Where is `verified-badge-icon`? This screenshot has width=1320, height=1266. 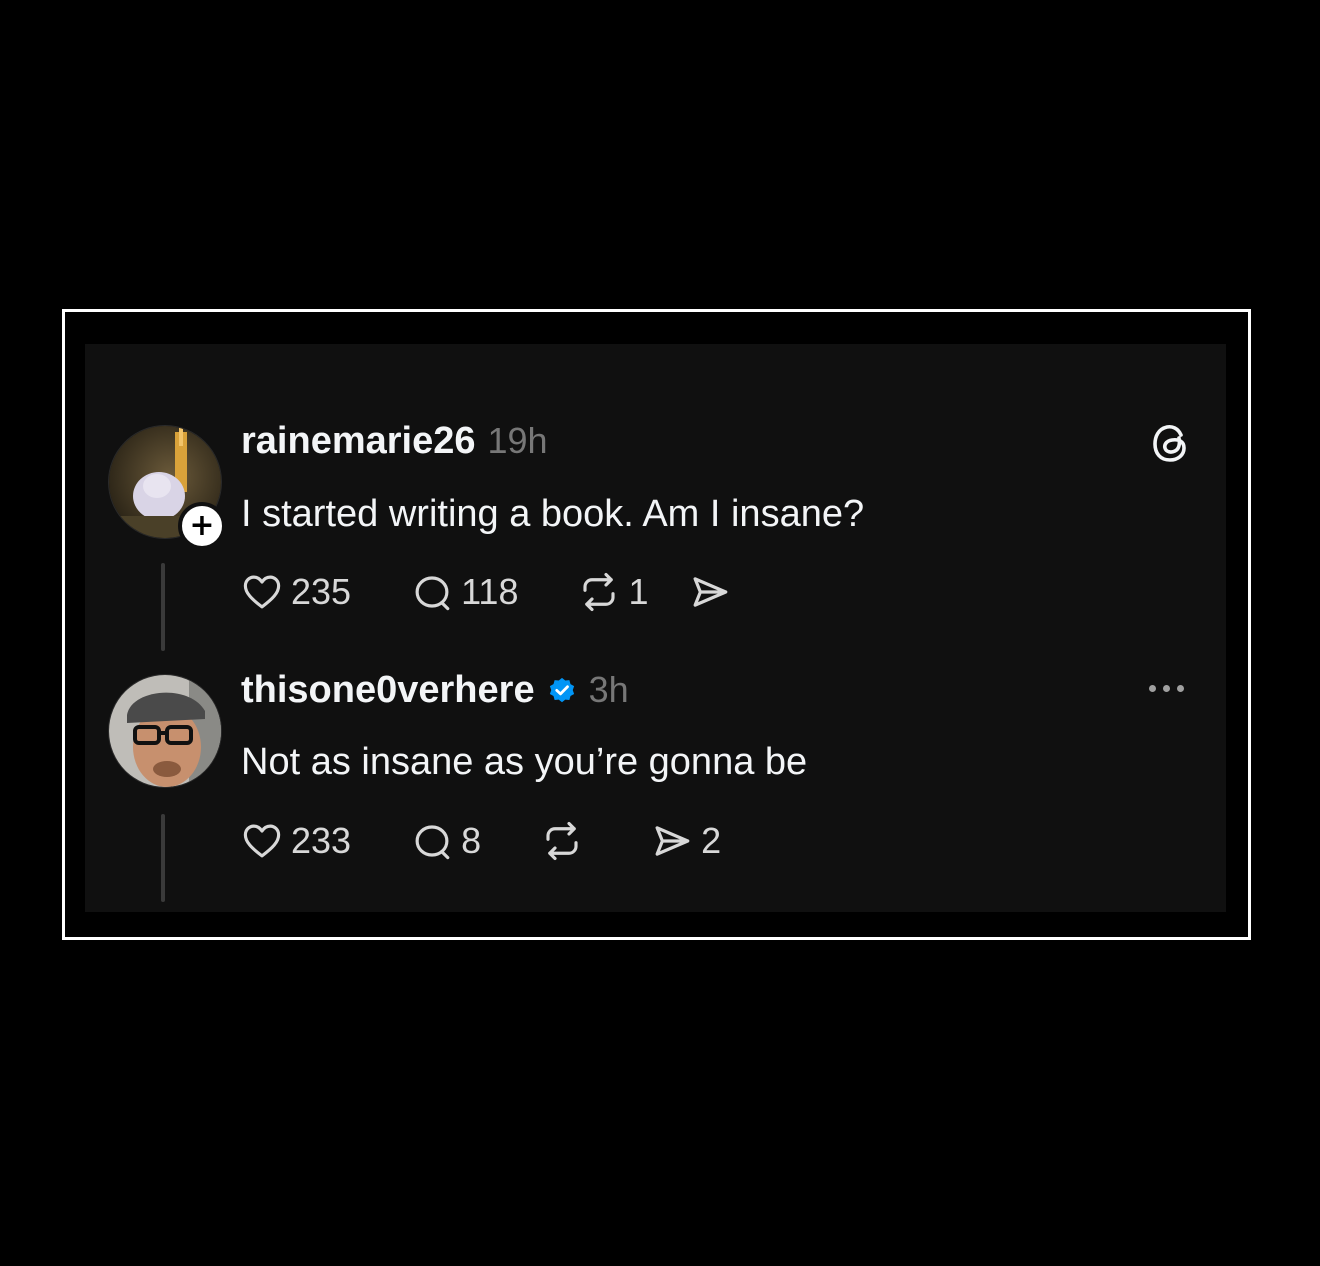
verified-badge-icon is located at coordinates (561, 690).